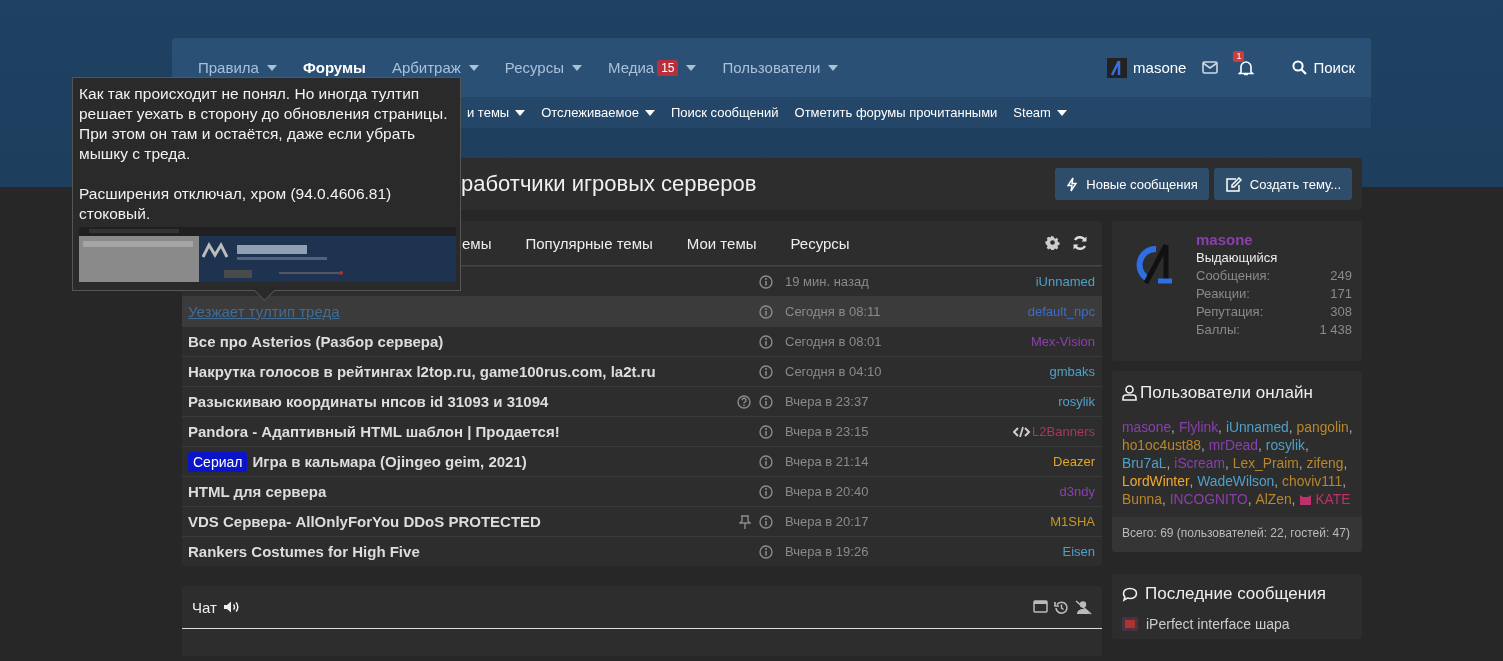 The width and height of the screenshot is (1503, 661). Describe the element at coordinates (1022, 431) in the screenshot. I see `code-icon` at that location.